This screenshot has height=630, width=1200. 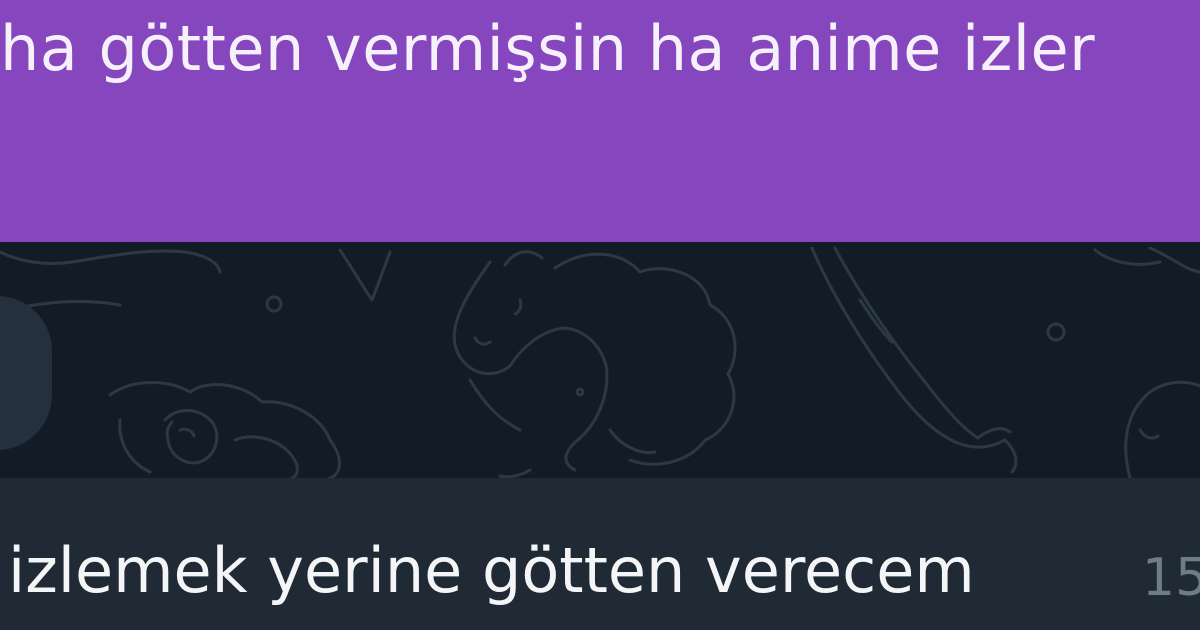 I want to click on message-timestamp: 15, so click(x=1171, y=578).